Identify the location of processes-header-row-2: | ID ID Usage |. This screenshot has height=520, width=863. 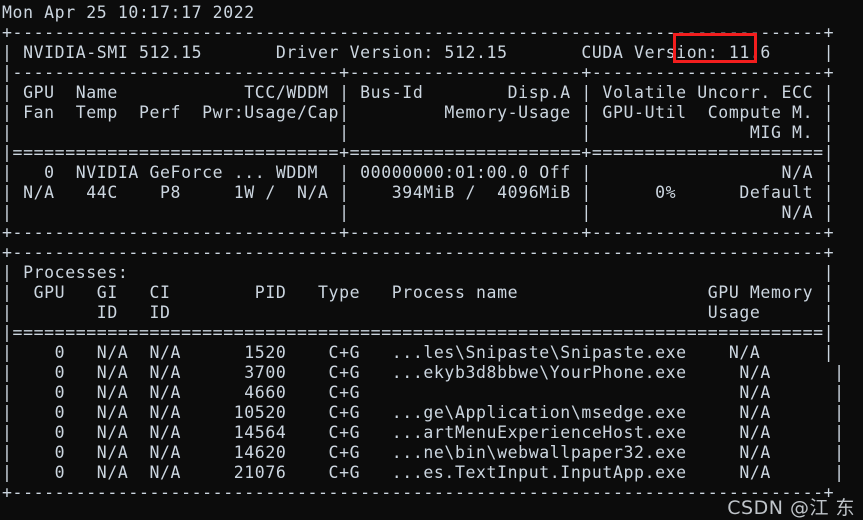
(418, 312).